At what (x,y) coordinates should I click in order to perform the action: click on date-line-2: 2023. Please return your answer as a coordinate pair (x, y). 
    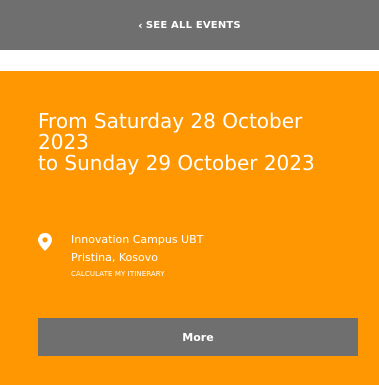
    Looking at the image, I should click on (63, 142).